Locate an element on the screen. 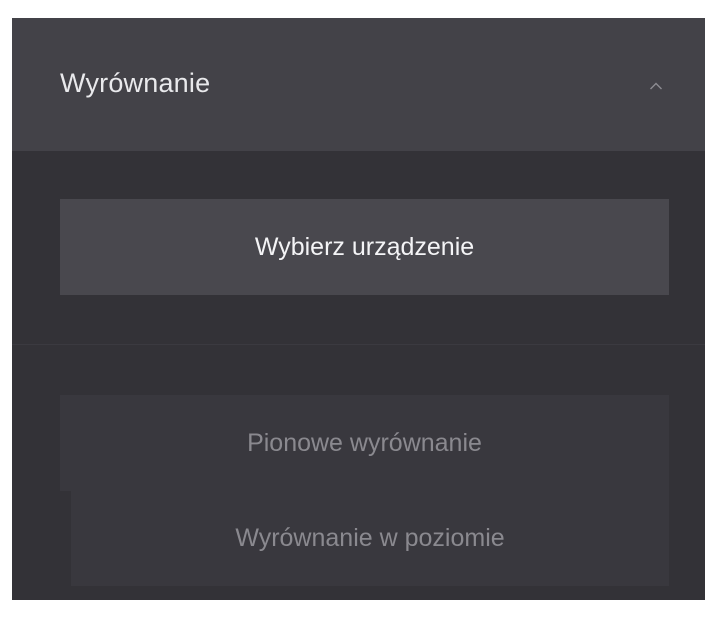 The height and width of the screenshot is (626, 705). select-device-button: Wybierz urządzenie is located at coordinates (364, 247).